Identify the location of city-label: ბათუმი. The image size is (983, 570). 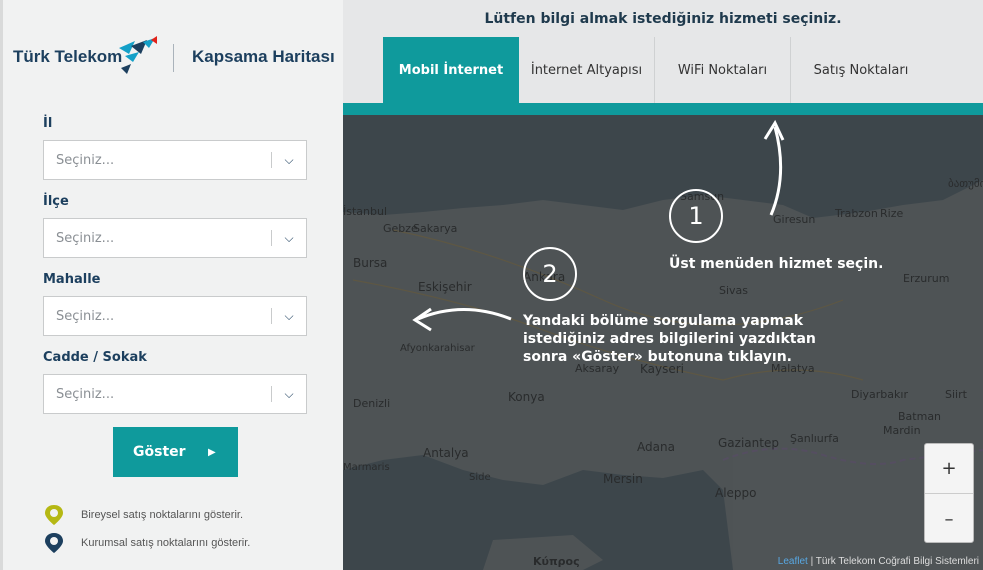
(965, 183).